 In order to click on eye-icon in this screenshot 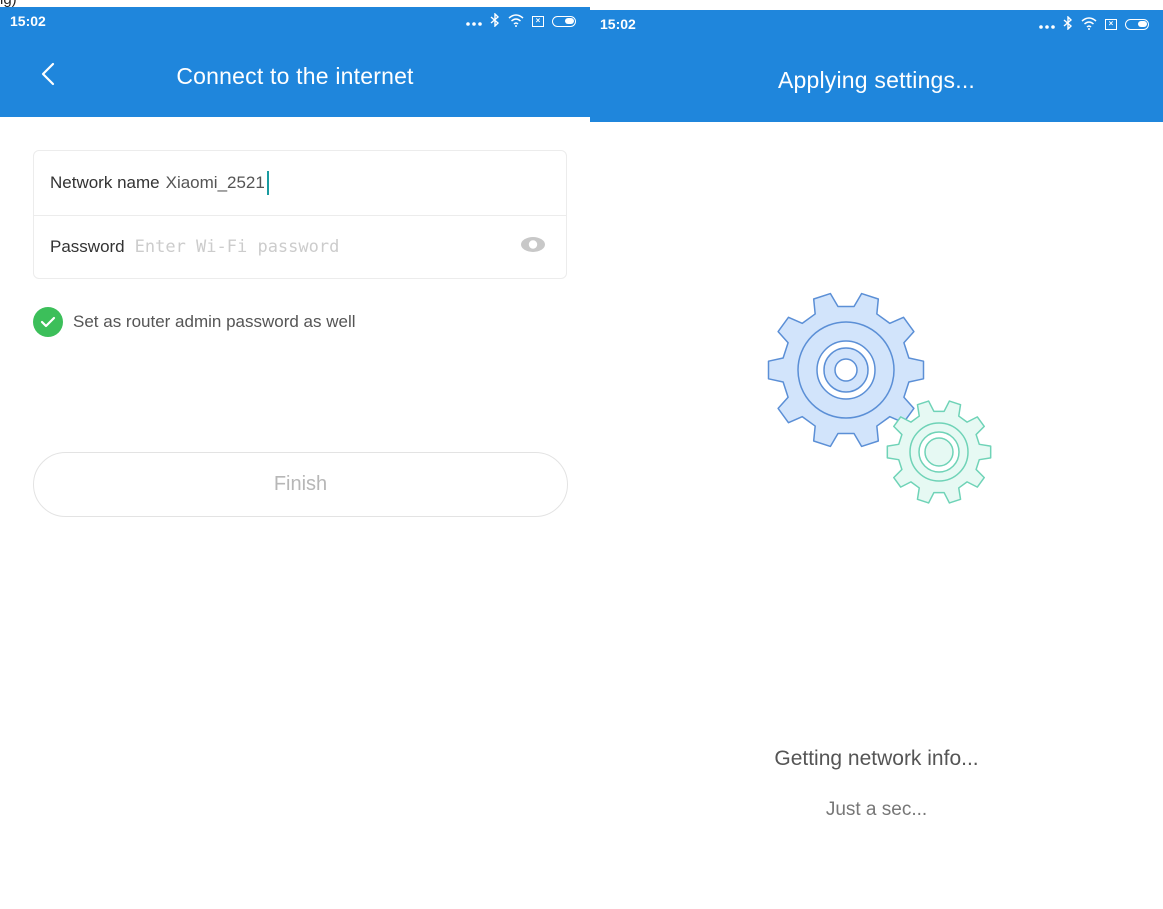, I will do `click(533, 247)`.